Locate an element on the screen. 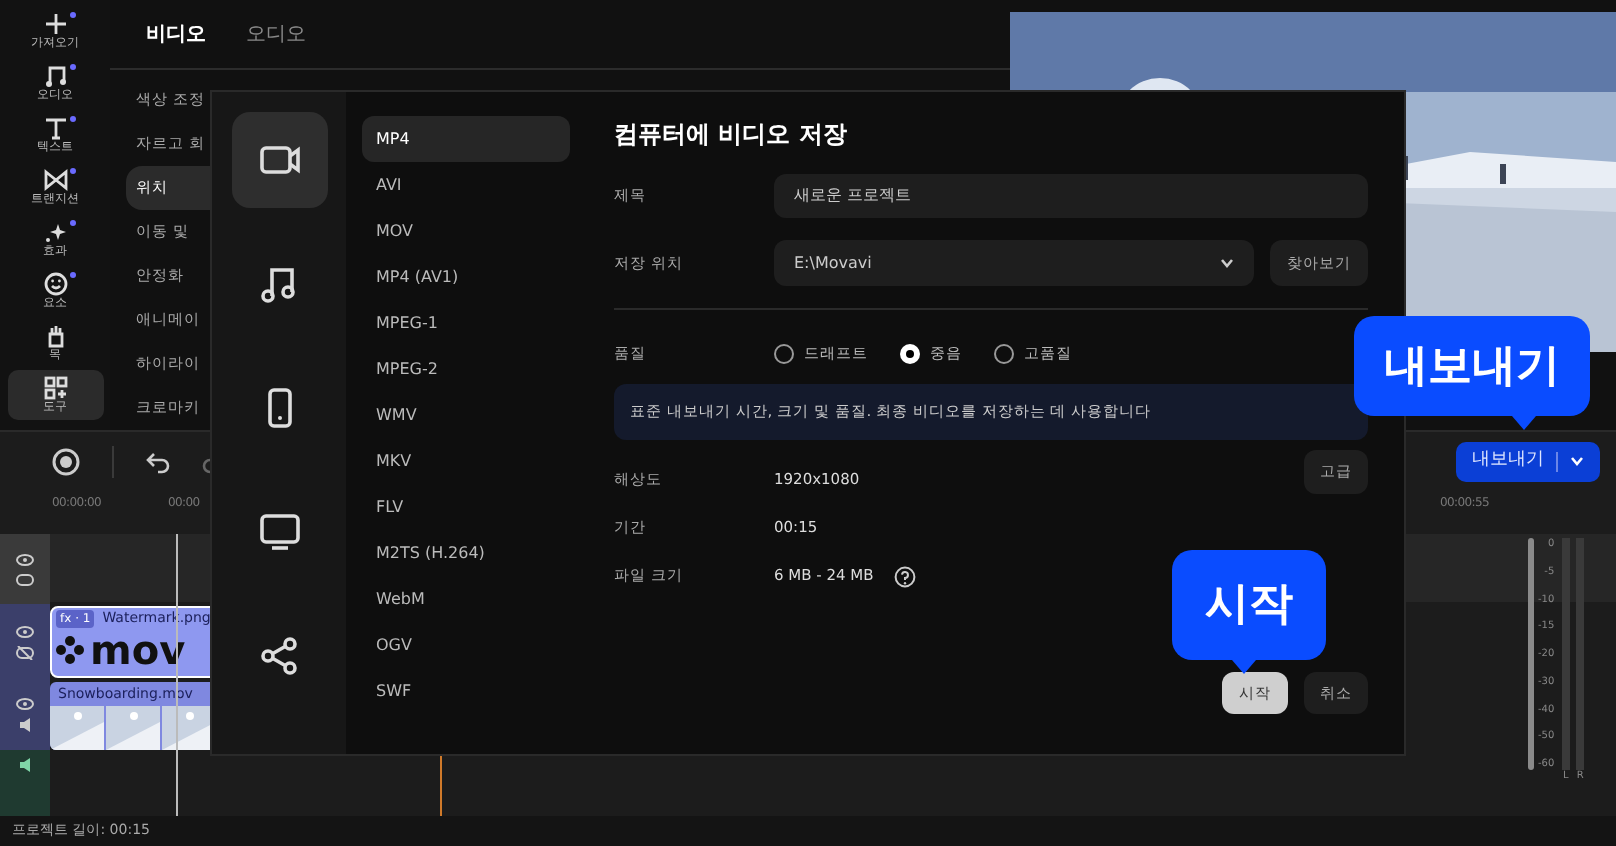  format-item: MP4 (AV1) is located at coordinates (466, 277).